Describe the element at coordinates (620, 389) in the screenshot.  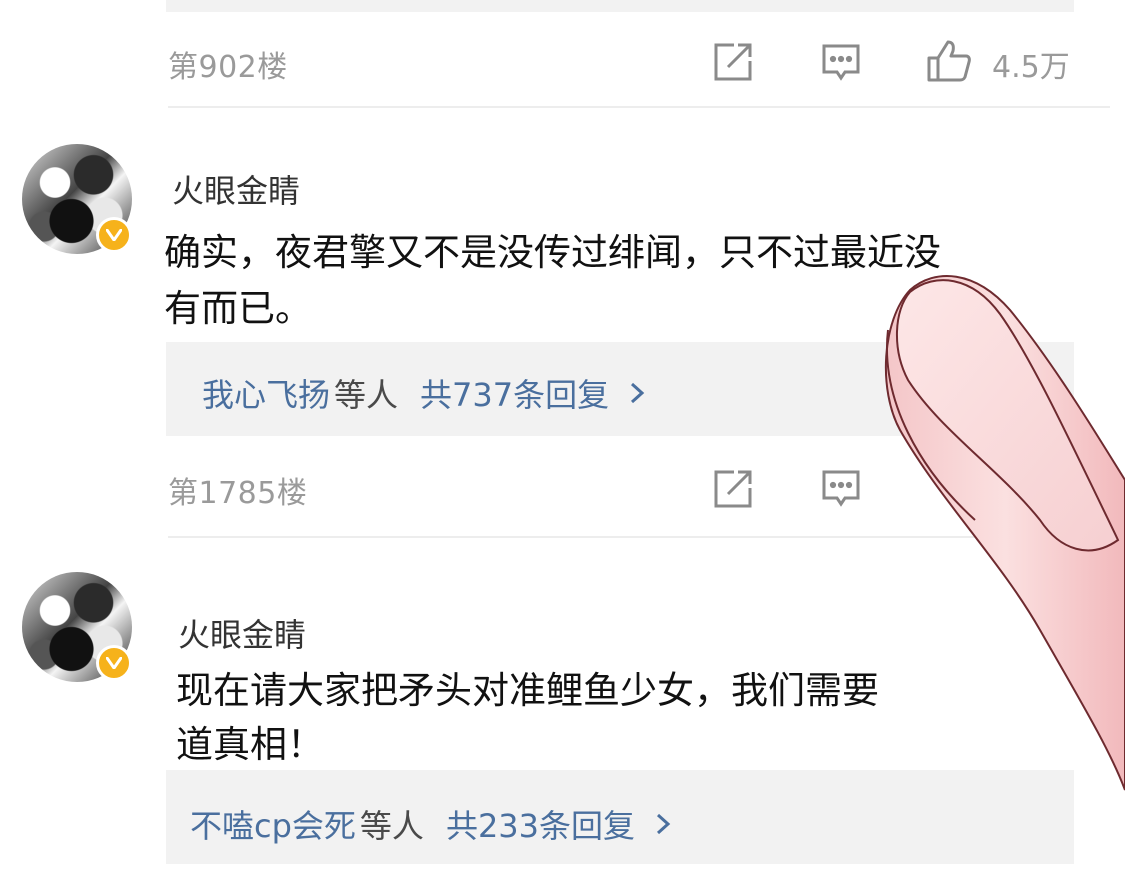
I see `reply-preview-box: 我心飞扬 等人 共737条回复` at that location.